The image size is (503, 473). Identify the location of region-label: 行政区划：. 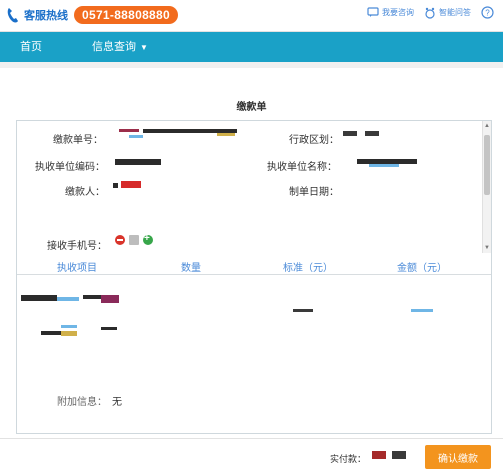
(314, 140).